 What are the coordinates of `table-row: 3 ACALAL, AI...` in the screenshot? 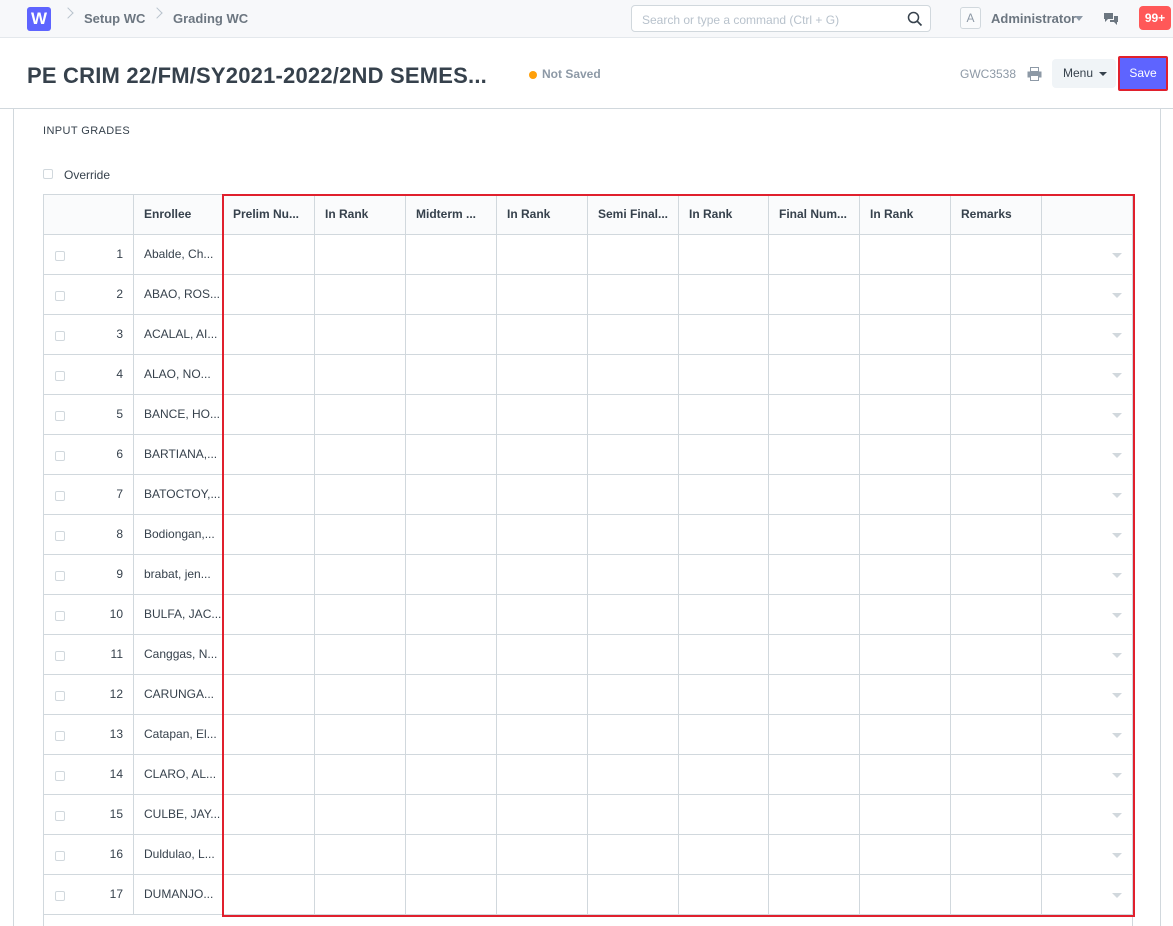 It's located at (588, 335).